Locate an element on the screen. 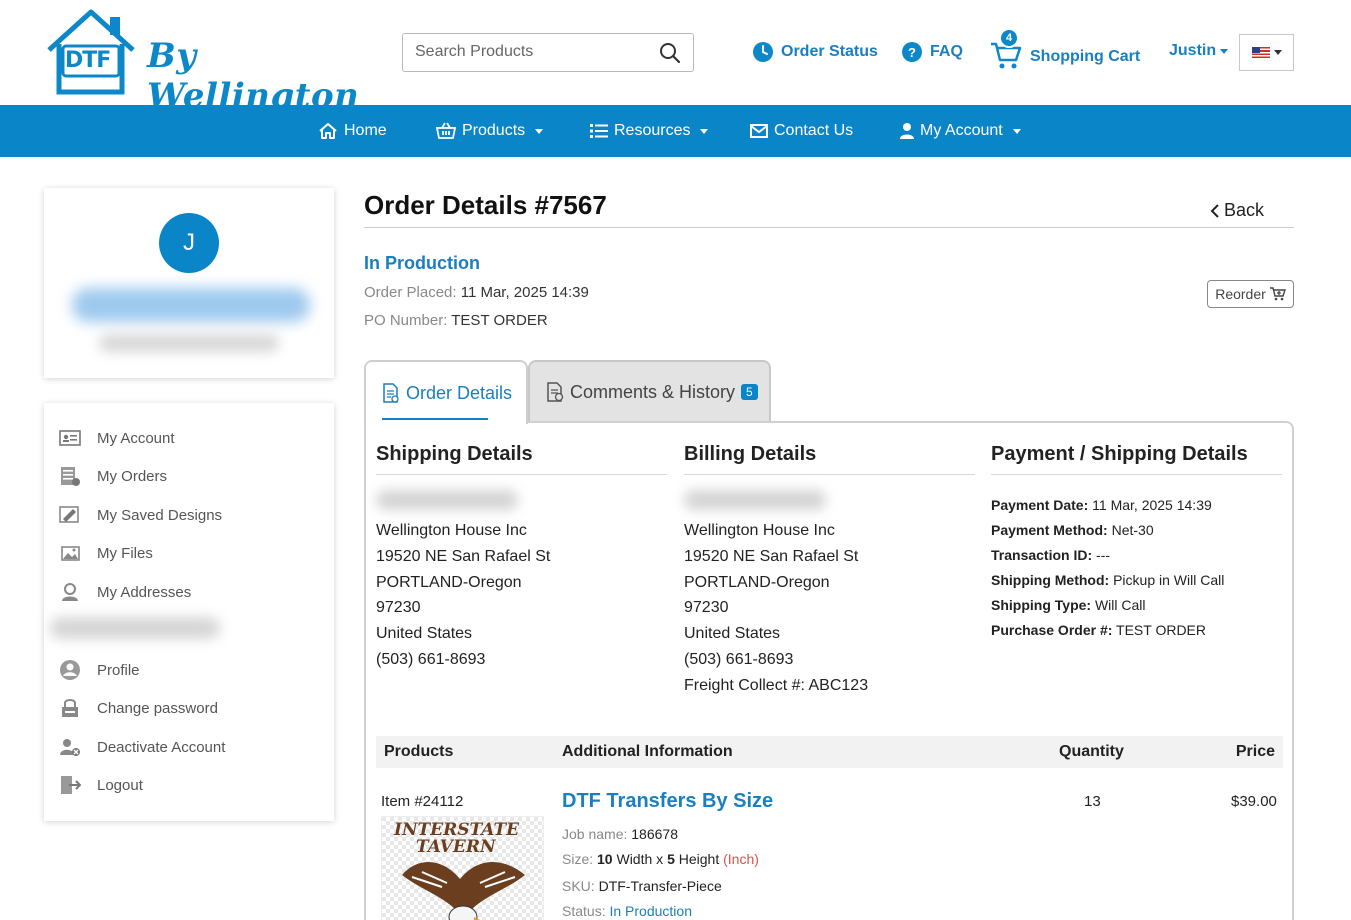  sidebar-item-my-saved-designs: My Saved Designs is located at coordinates (140, 515).